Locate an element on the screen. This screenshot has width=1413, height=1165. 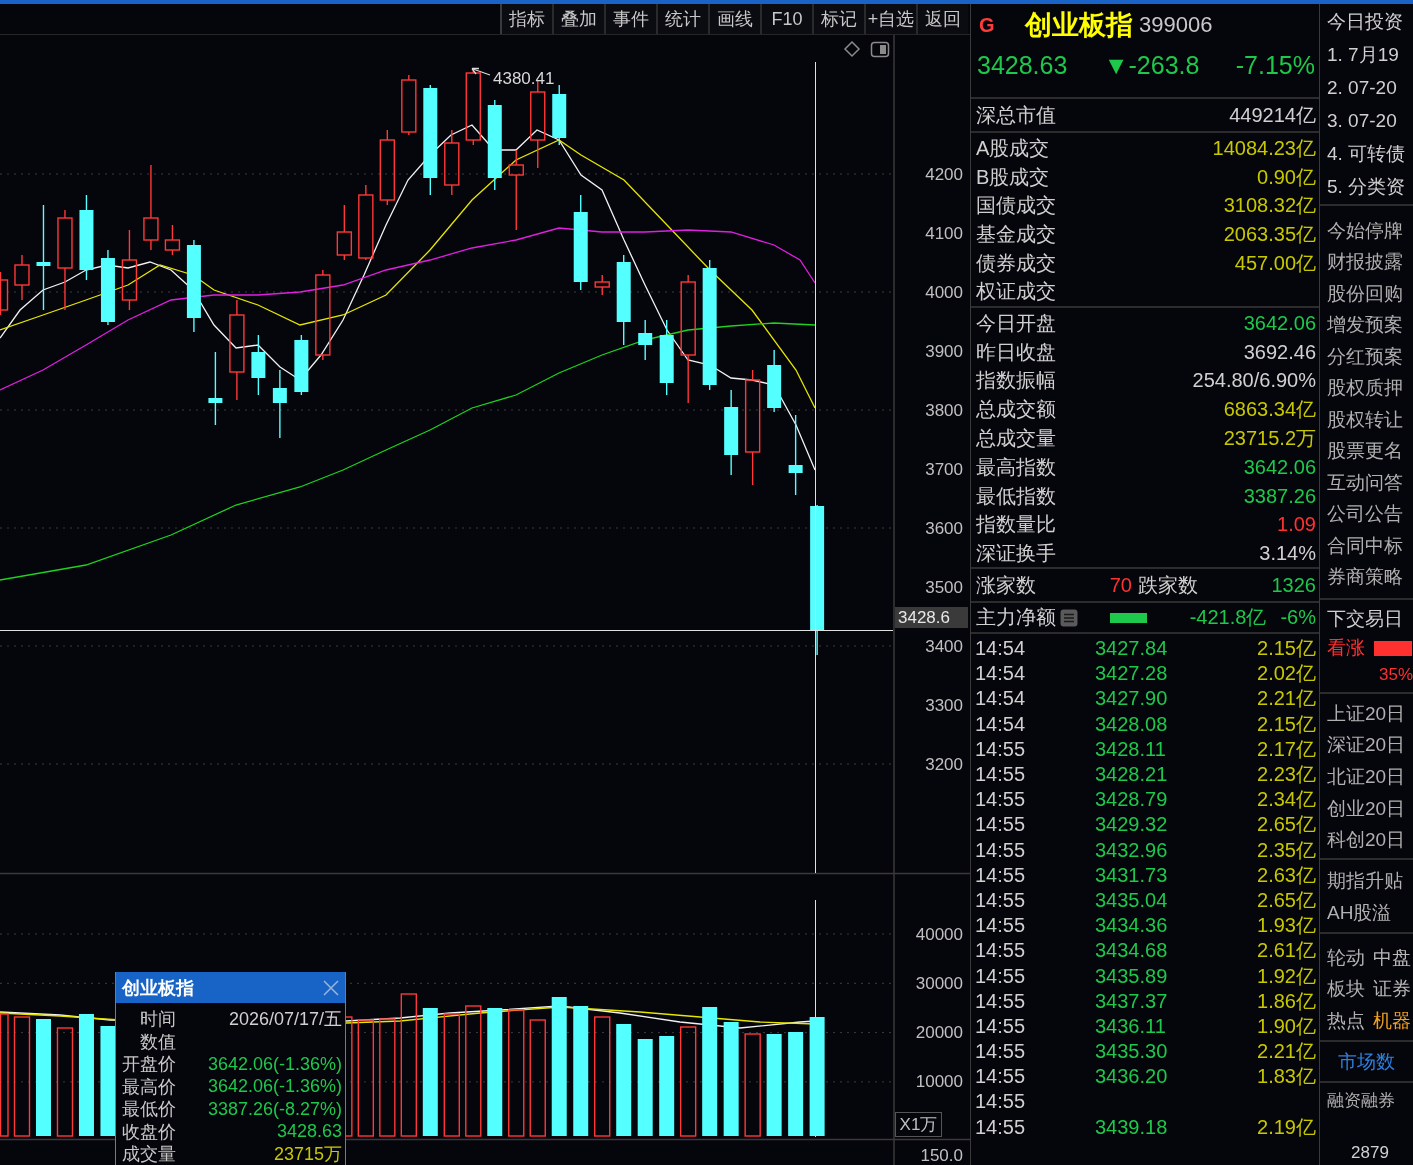
stat-label: 总成交额 is located at coordinates (1016, 410).